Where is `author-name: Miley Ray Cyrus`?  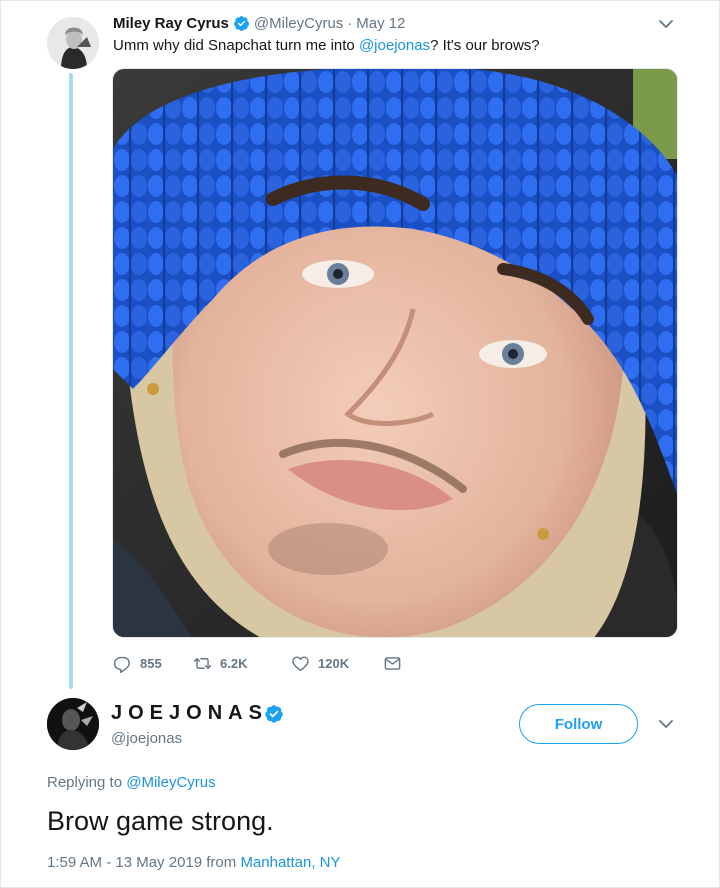
author-name: Miley Ray Cyrus is located at coordinates (171, 23).